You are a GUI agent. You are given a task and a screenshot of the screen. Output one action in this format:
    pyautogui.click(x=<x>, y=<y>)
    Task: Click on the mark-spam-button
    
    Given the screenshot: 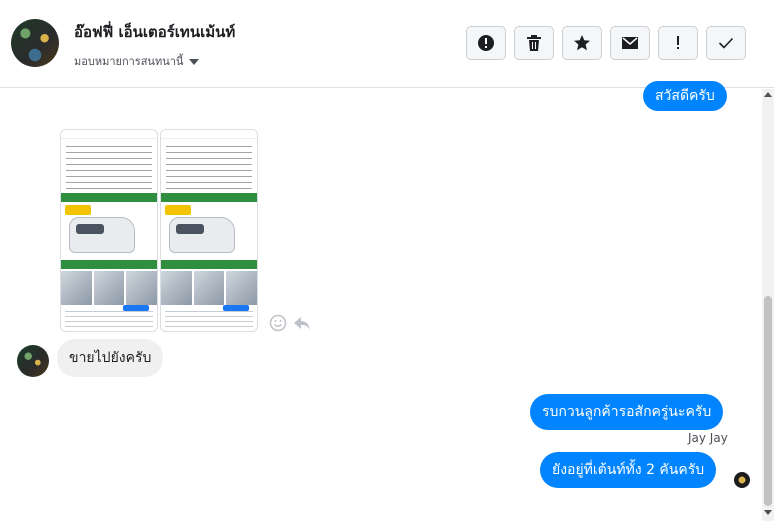 What is the action you would take?
    pyautogui.click(x=486, y=43)
    